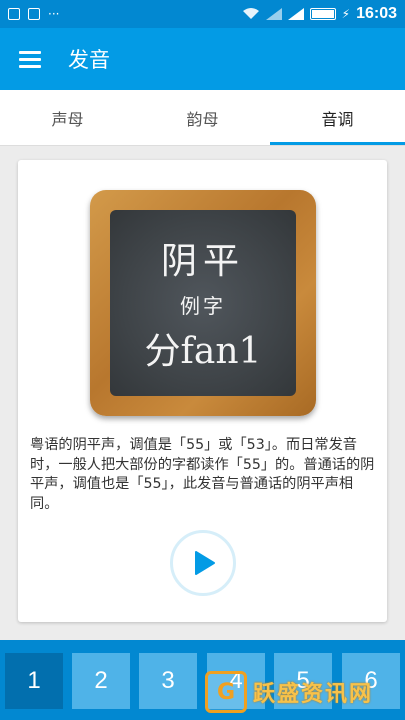 The width and height of the screenshot is (405, 720). Describe the element at coordinates (89, 60) in the screenshot. I see `page-title: 发音` at that location.